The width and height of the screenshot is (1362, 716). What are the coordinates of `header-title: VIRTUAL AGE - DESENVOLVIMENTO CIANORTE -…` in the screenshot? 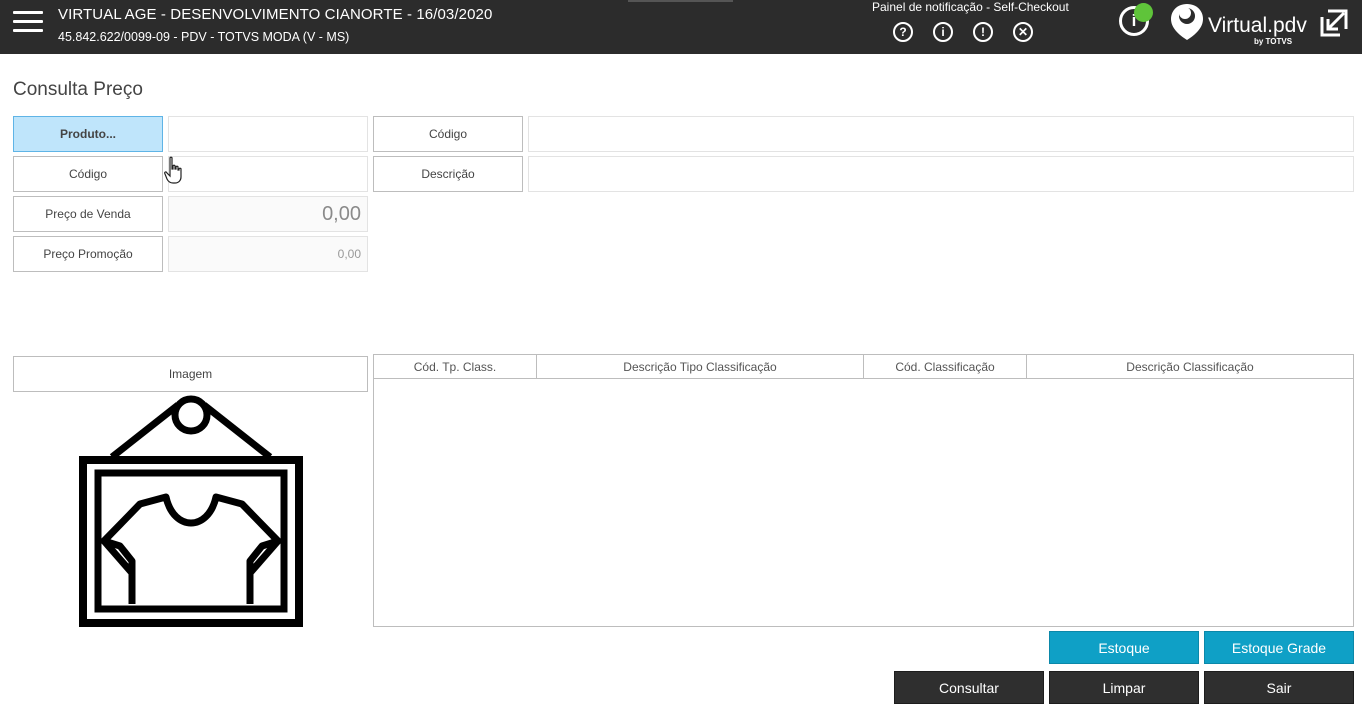 It's located at (275, 14).